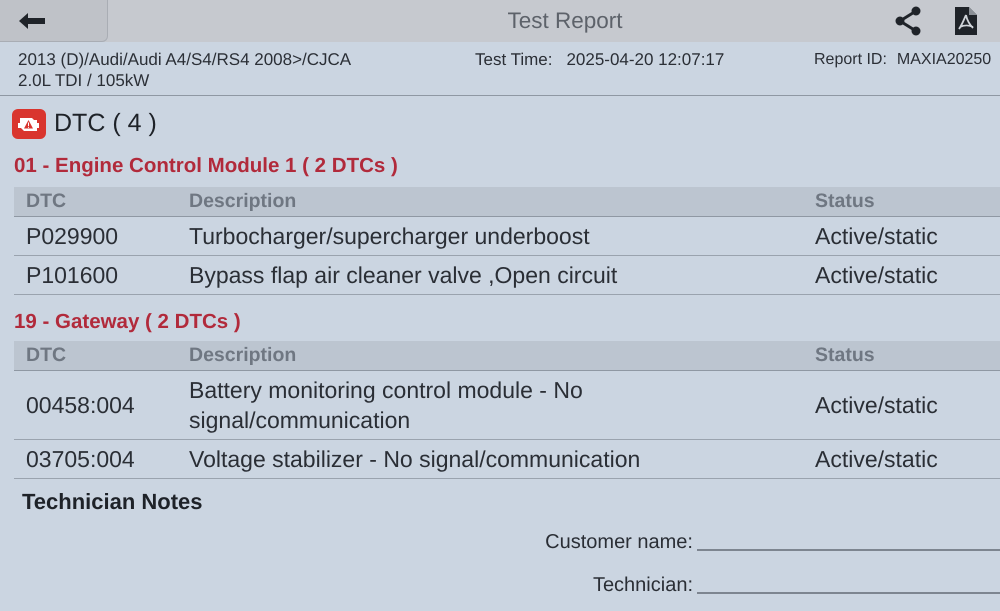 This screenshot has width=1000, height=611. I want to click on notes-title: Technician Notes, so click(112, 502).